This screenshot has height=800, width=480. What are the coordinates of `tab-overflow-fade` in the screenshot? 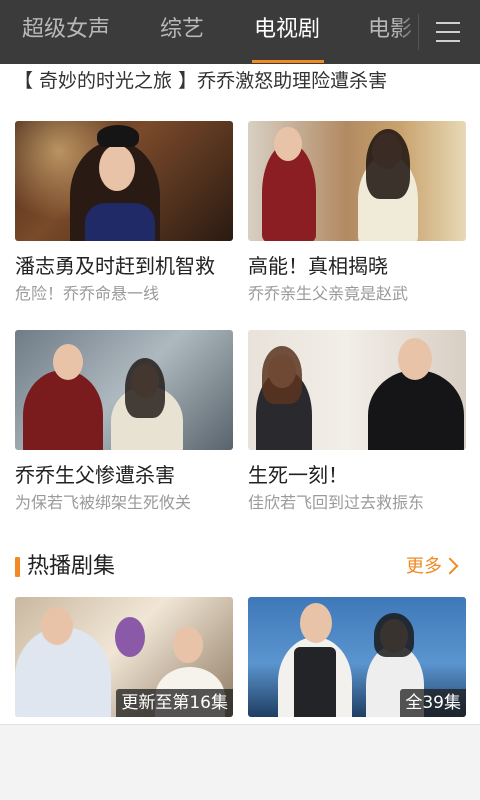 It's located at (407, 32).